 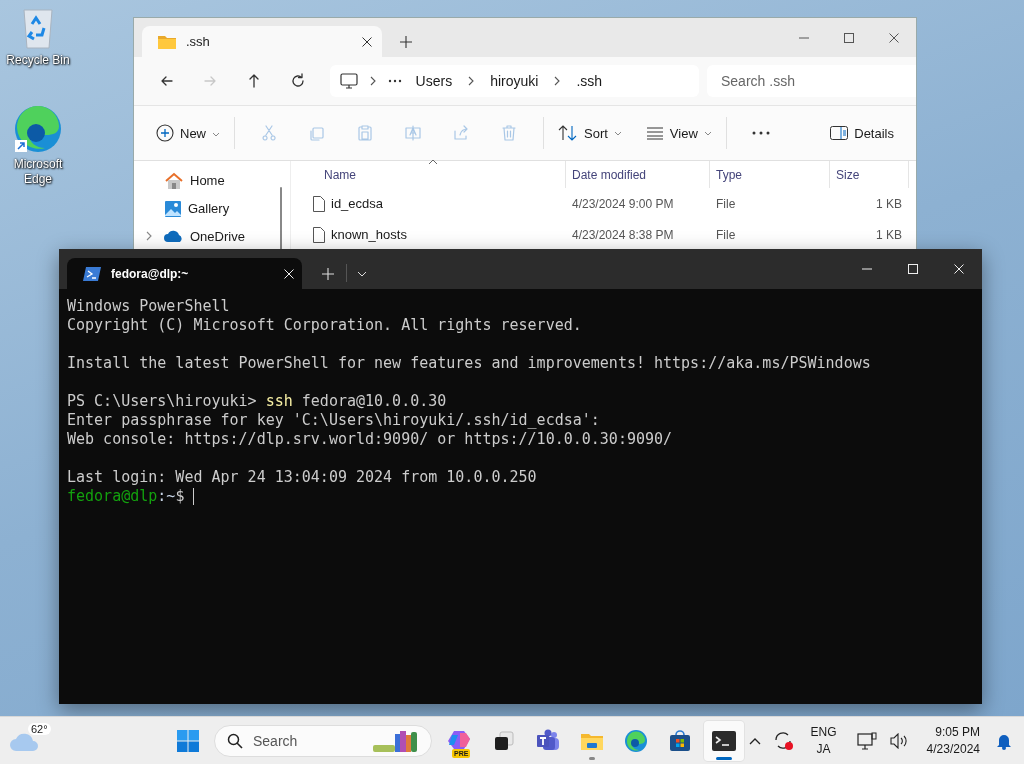 What do you see at coordinates (394, 81) in the screenshot?
I see `more-icon` at bounding box center [394, 81].